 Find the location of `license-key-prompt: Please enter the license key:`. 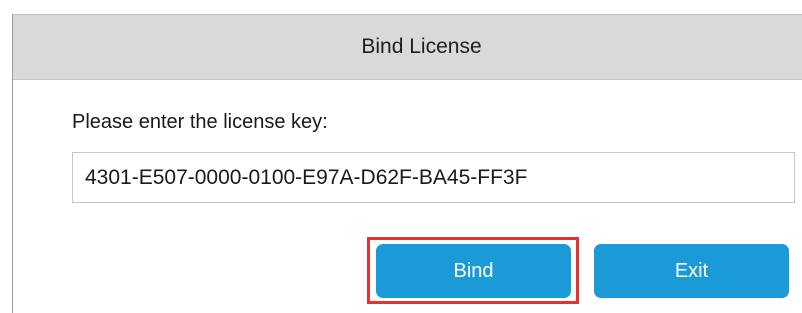

license-key-prompt: Please enter the license key: is located at coordinates (200, 122).